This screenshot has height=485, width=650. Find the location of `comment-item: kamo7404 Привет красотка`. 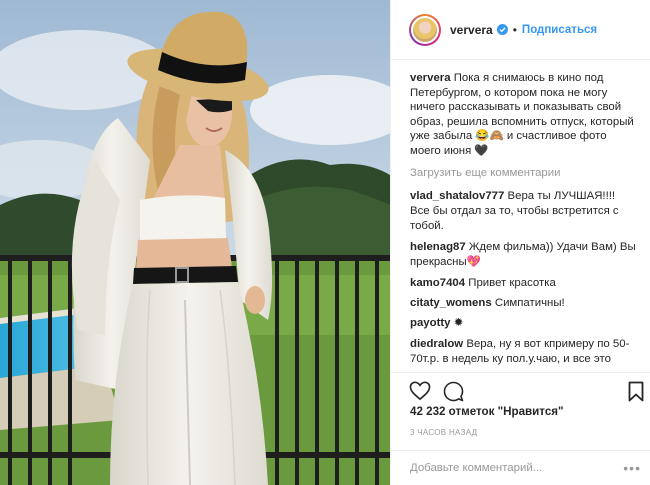

comment-item: kamo7404 Привет красотка is located at coordinates (523, 283).